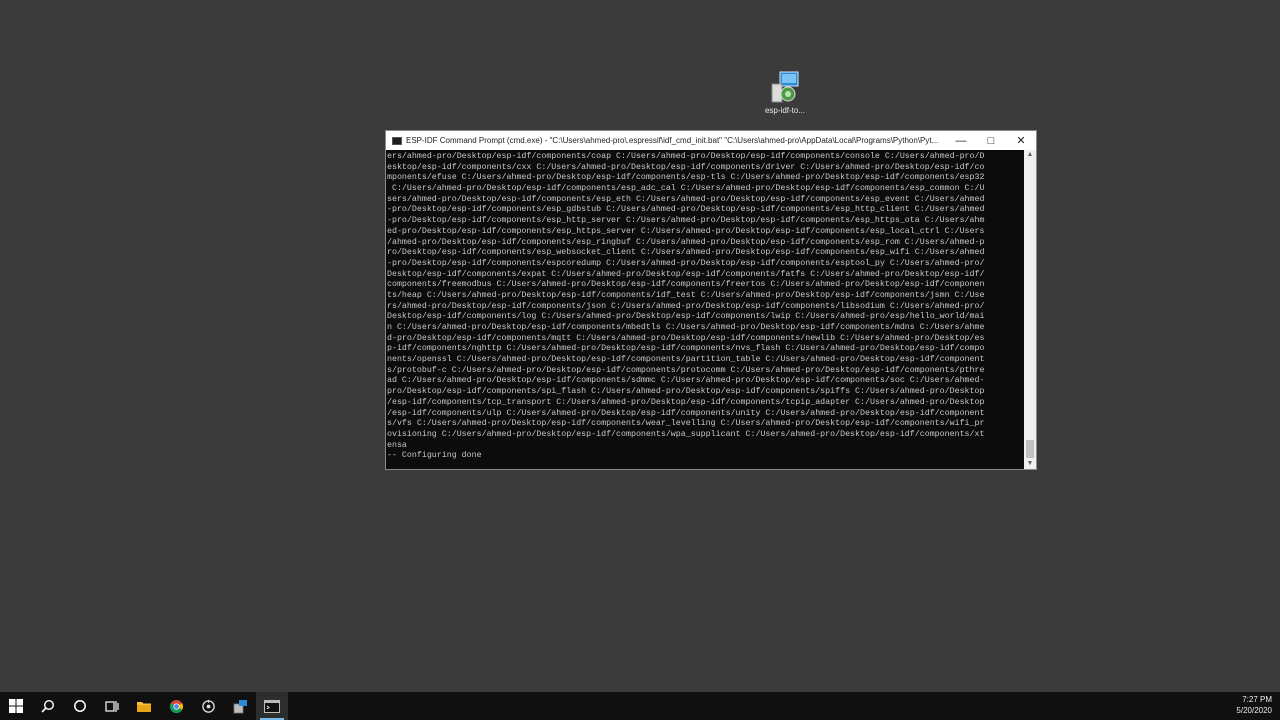 This screenshot has width=1280, height=720. I want to click on console-line: ensa, so click(397, 445).